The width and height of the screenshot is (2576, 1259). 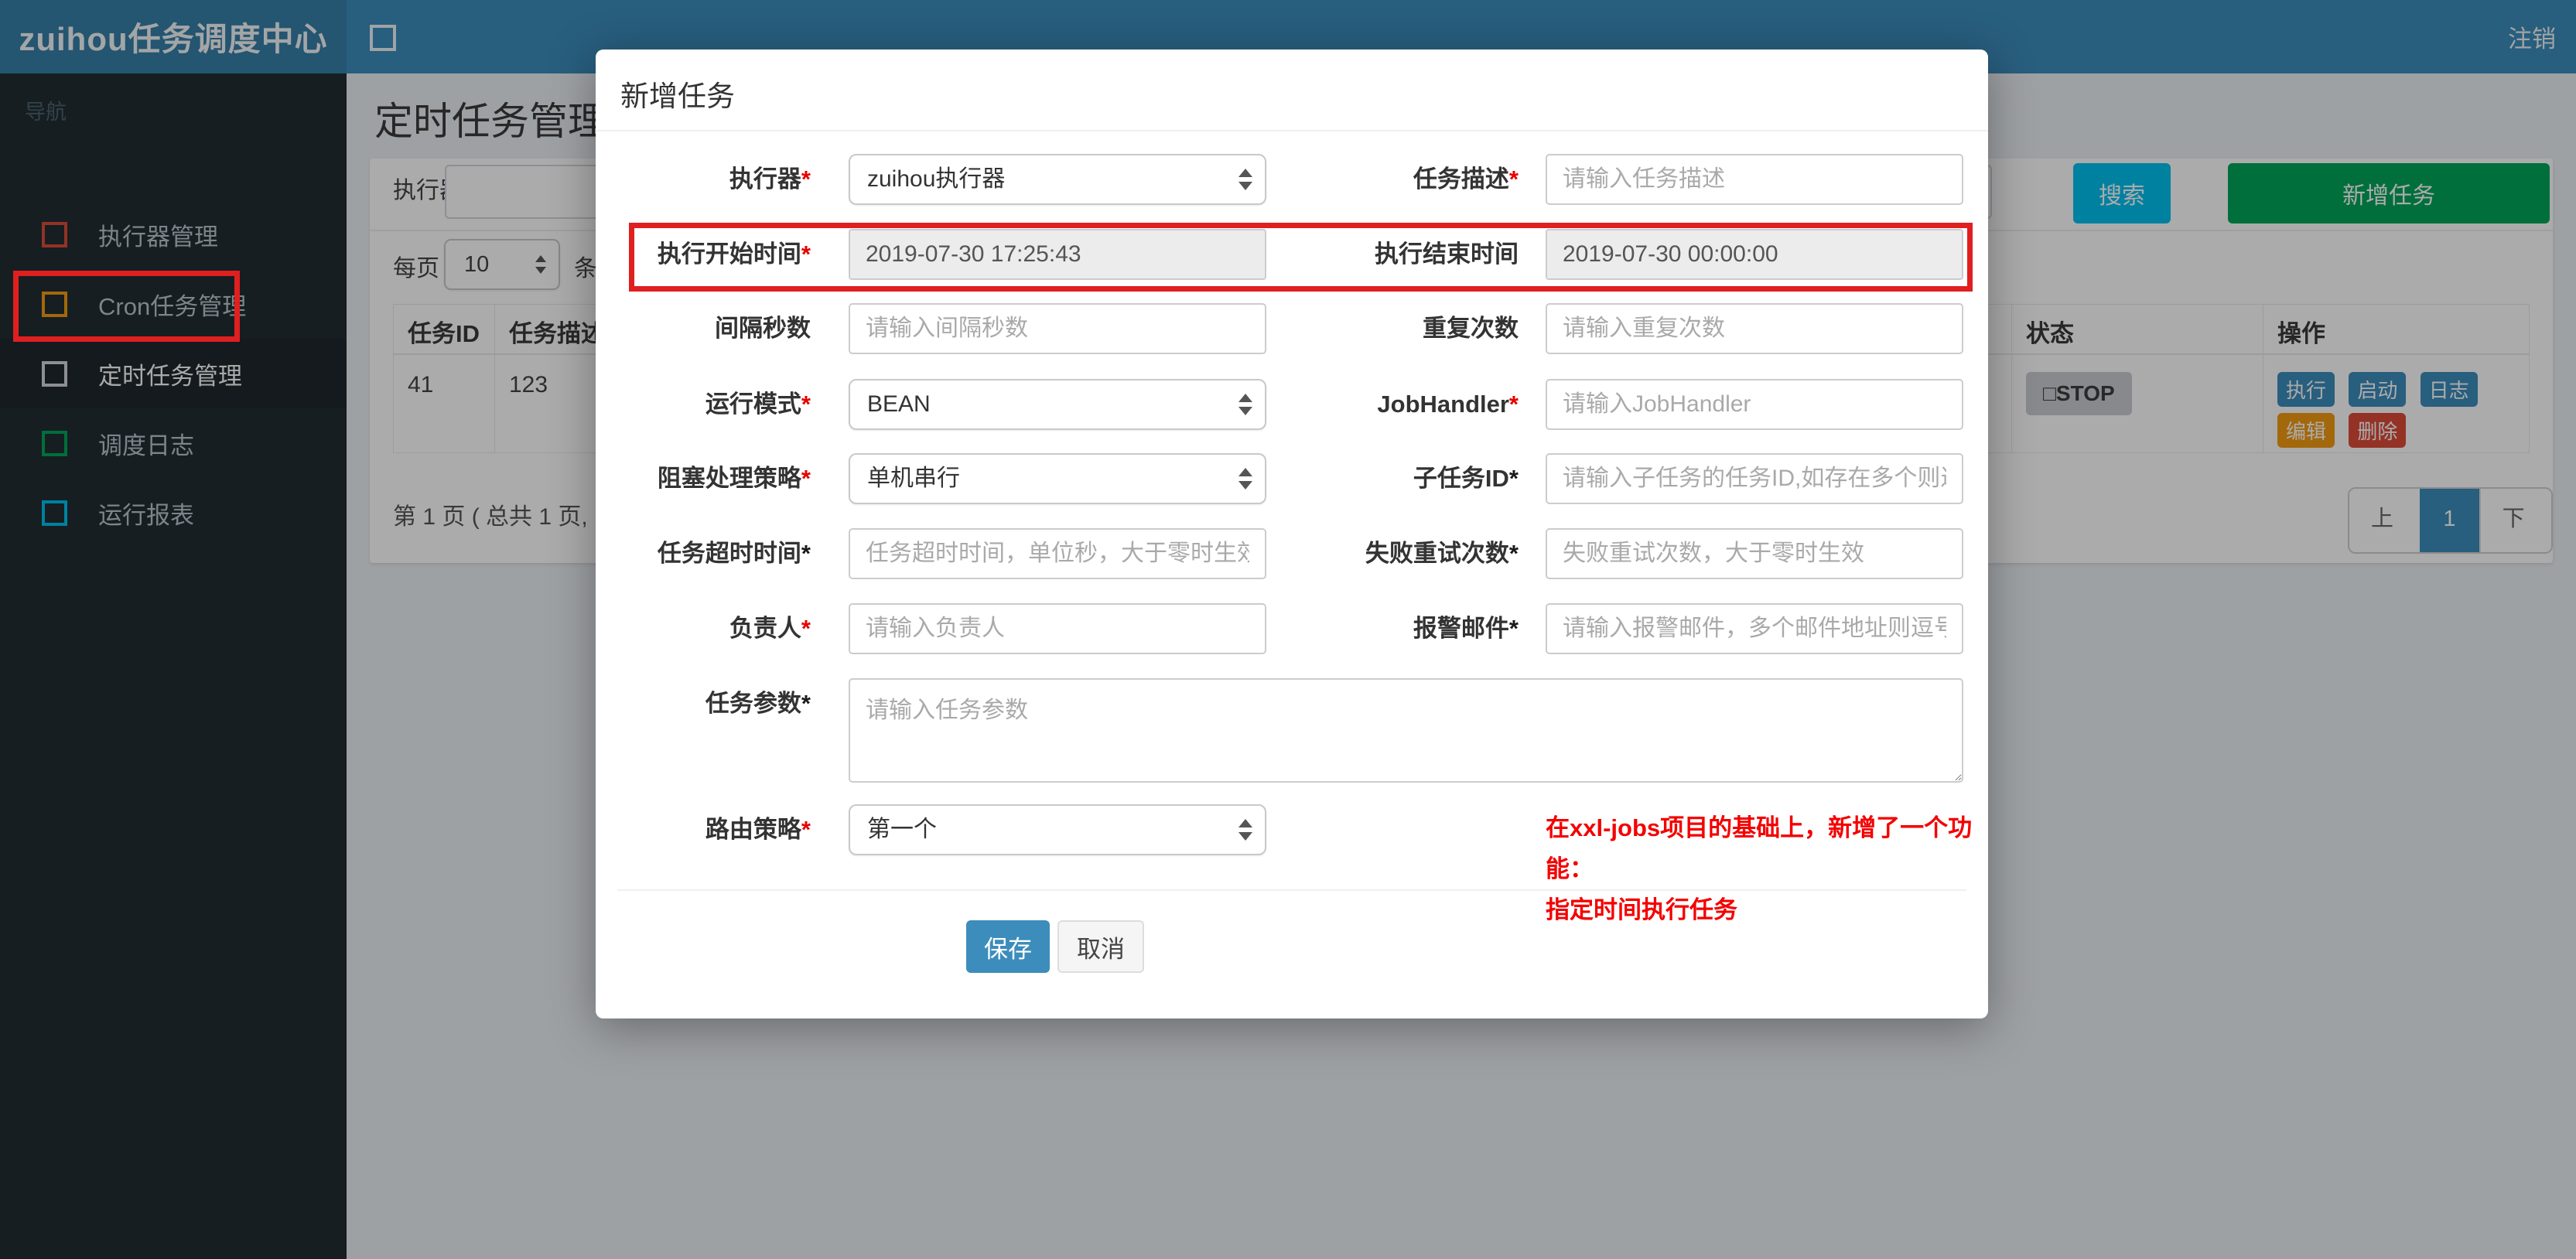 I want to click on fail-retry-input, so click(x=1755, y=554).